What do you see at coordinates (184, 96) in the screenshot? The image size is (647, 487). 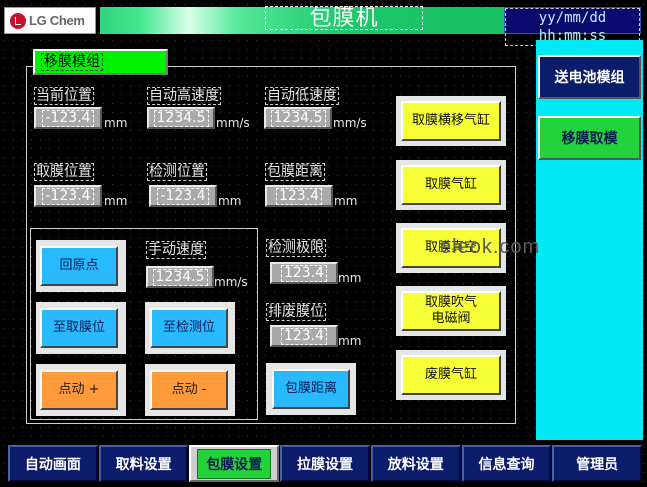 I see `auto-high-speed-label: 自动高速度` at bounding box center [184, 96].